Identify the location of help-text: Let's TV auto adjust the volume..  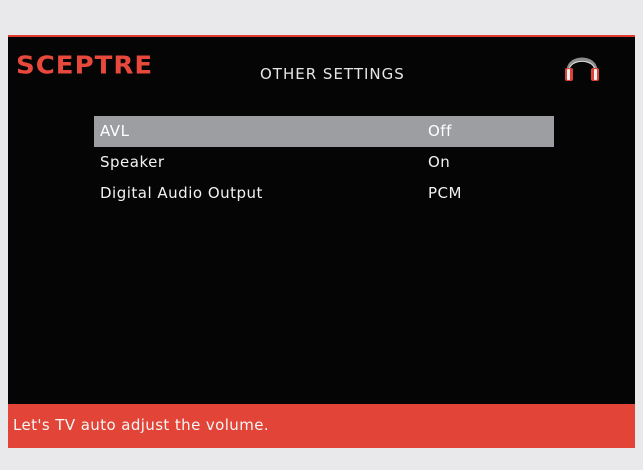
(141, 425).